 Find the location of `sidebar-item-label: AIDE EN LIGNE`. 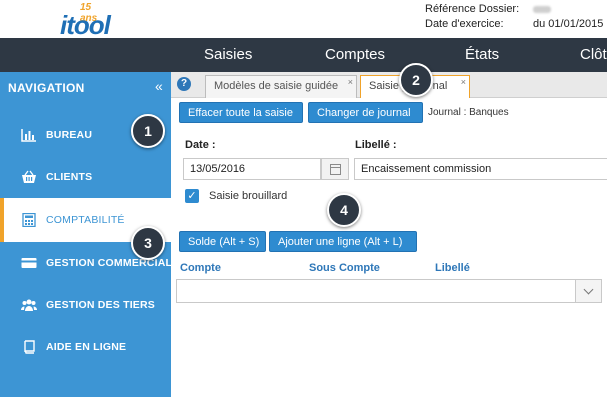

sidebar-item-label: AIDE EN LIGNE is located at coordinates (86, 347).